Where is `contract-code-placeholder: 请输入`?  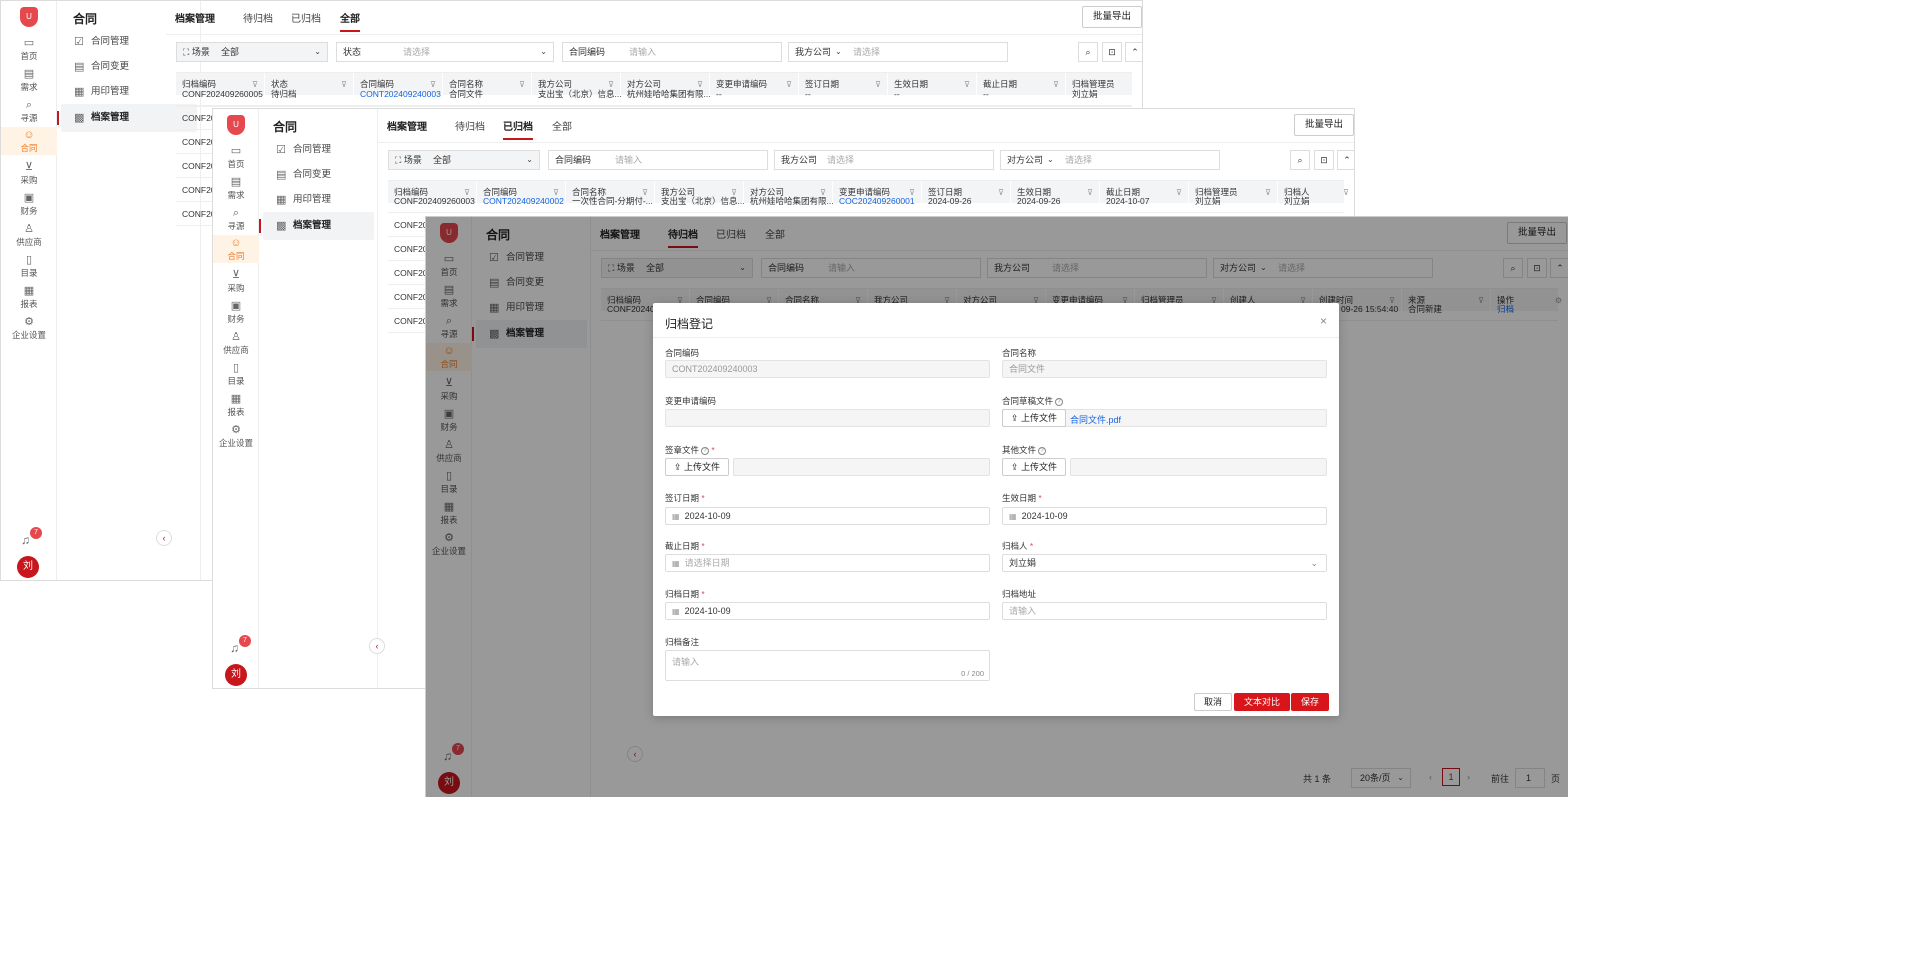
contract-code-placeholder: 请输入 is located at coordinates (643, 52).